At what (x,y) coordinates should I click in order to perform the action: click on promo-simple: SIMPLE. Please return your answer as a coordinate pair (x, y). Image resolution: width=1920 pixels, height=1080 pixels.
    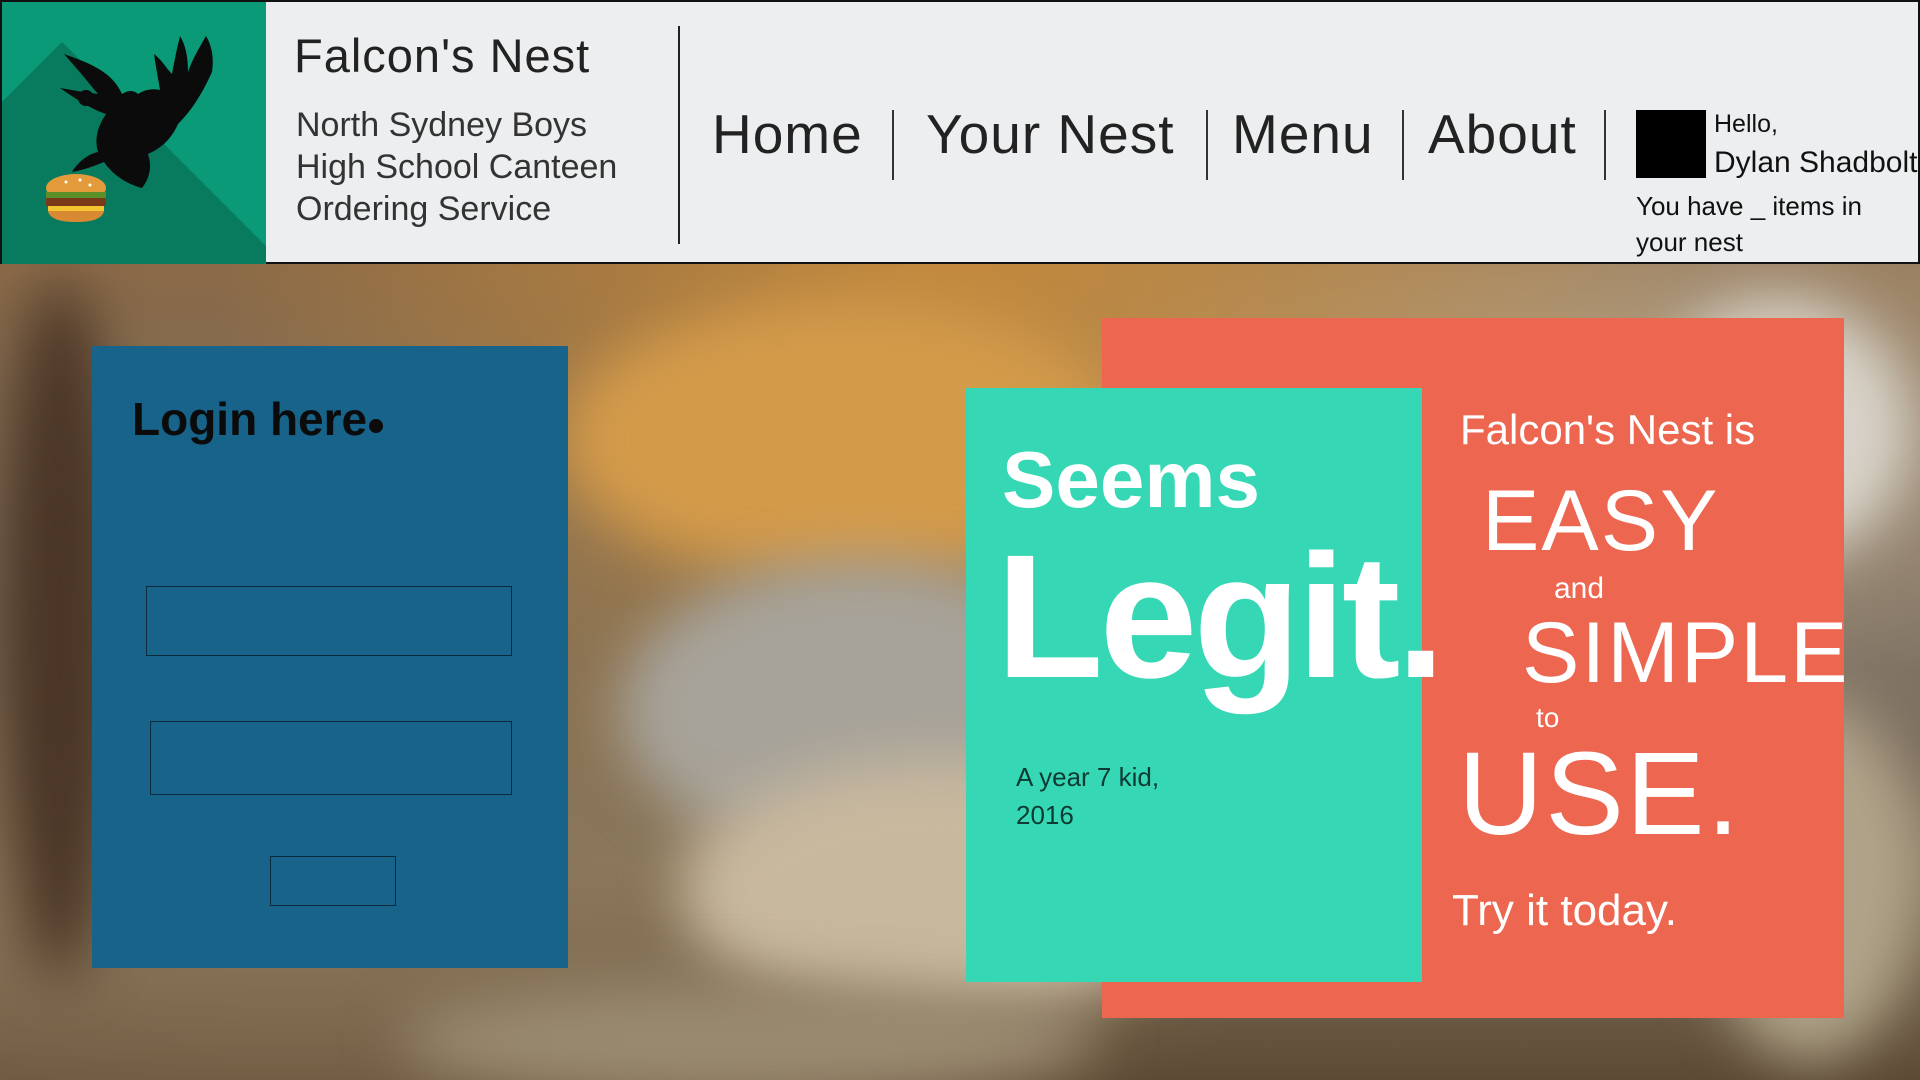
    Looking at the image, I should click on (1686, 653).